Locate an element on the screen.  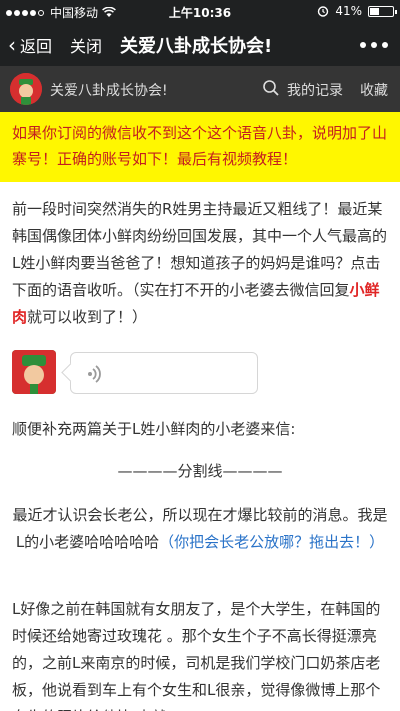
back-button: ‹ 返回 is located at coordinates (30, 45).